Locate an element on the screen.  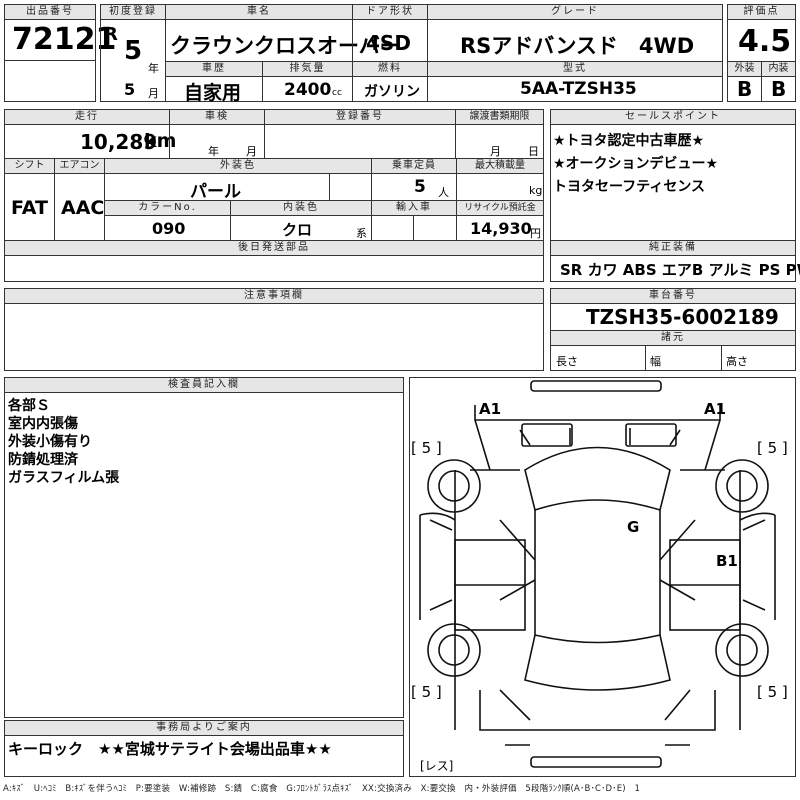
dims-label: 諸元 is located at coordinates (673, 338).